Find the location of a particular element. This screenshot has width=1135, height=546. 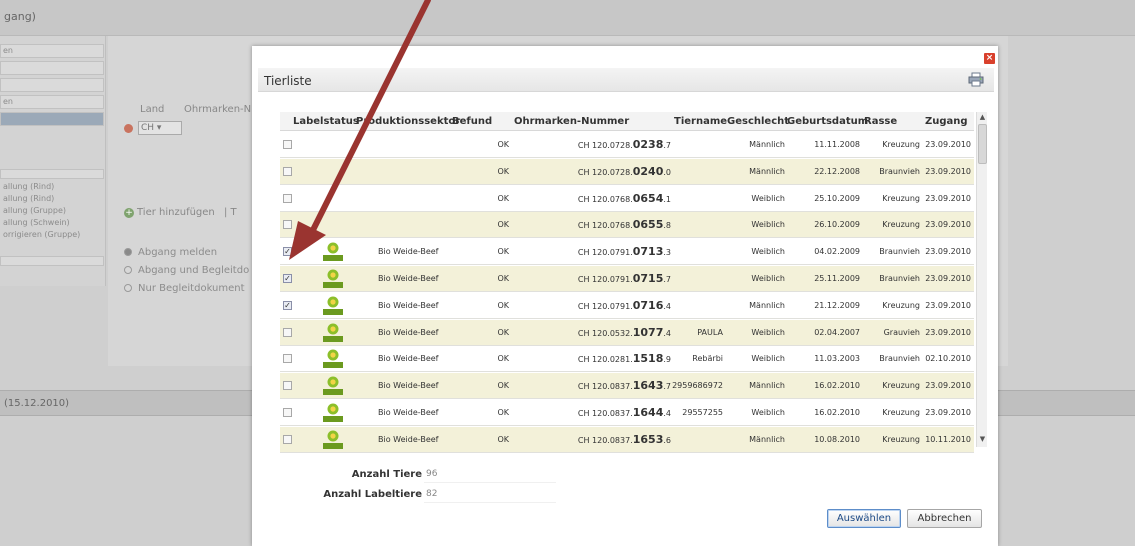

cell-ohrmarke: CH 120.0532.1077.4 is located at coordinates (475, 332).